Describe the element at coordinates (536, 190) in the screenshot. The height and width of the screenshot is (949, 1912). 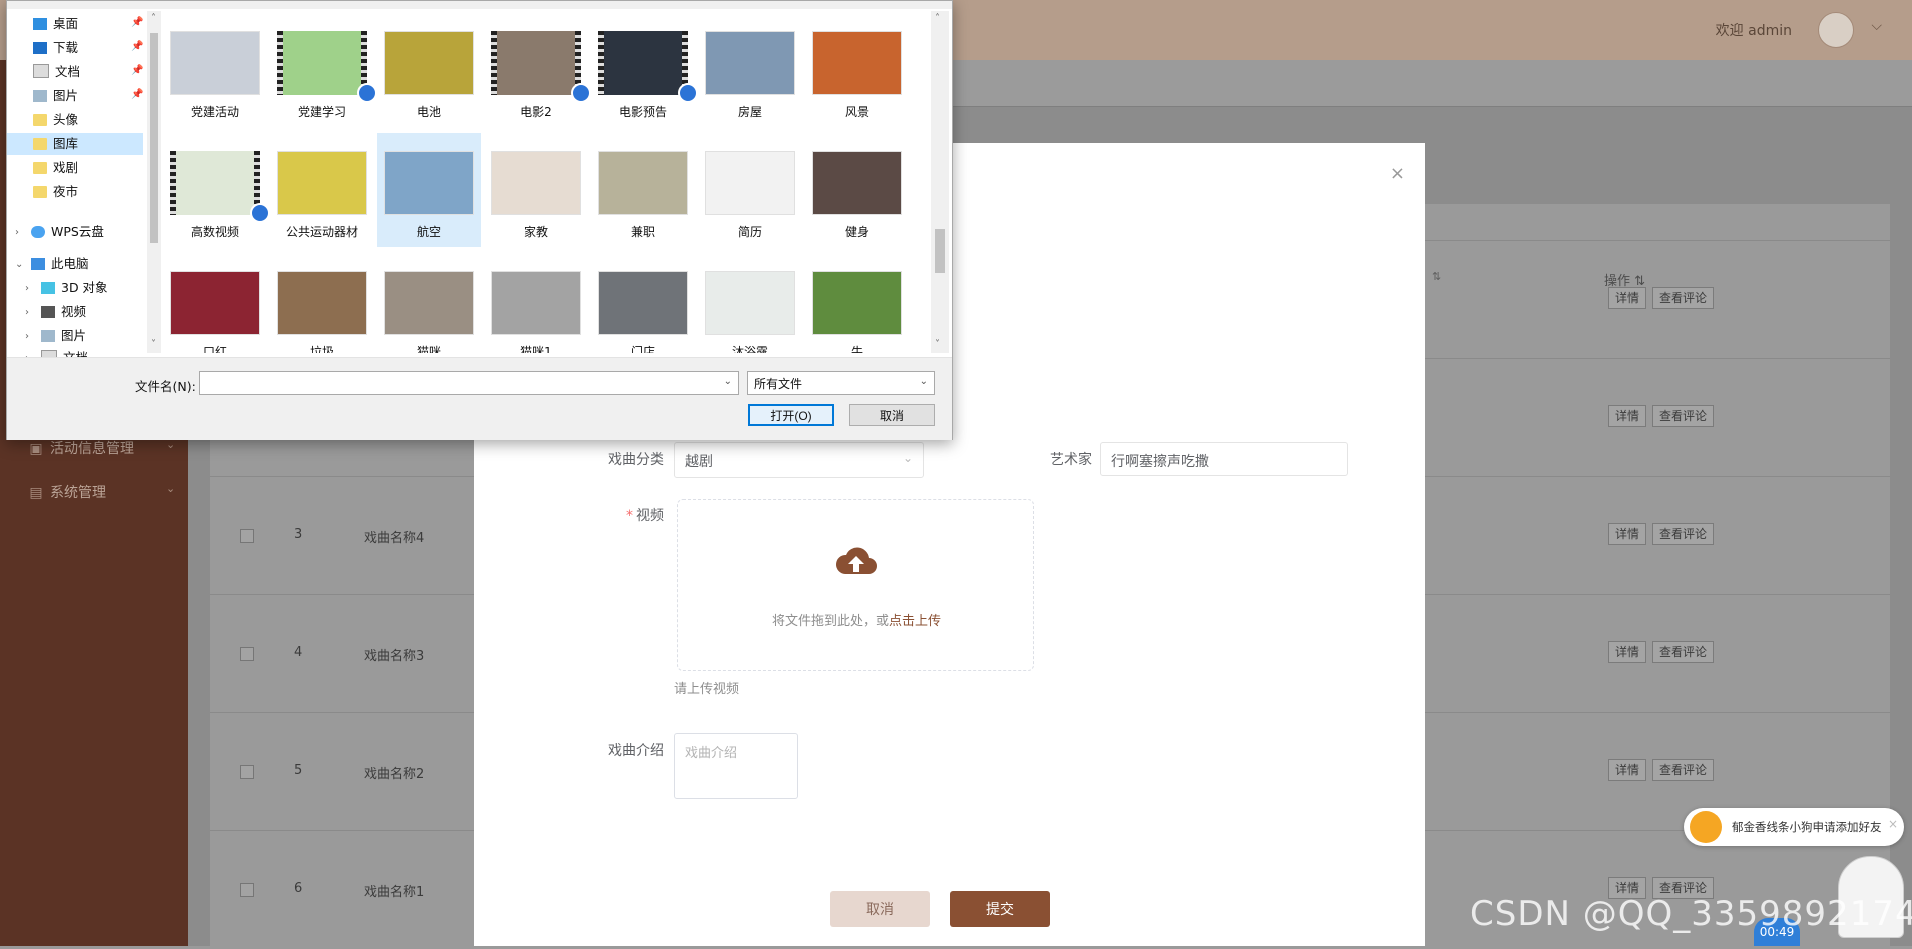
I see `file-item: 家教` at that location.